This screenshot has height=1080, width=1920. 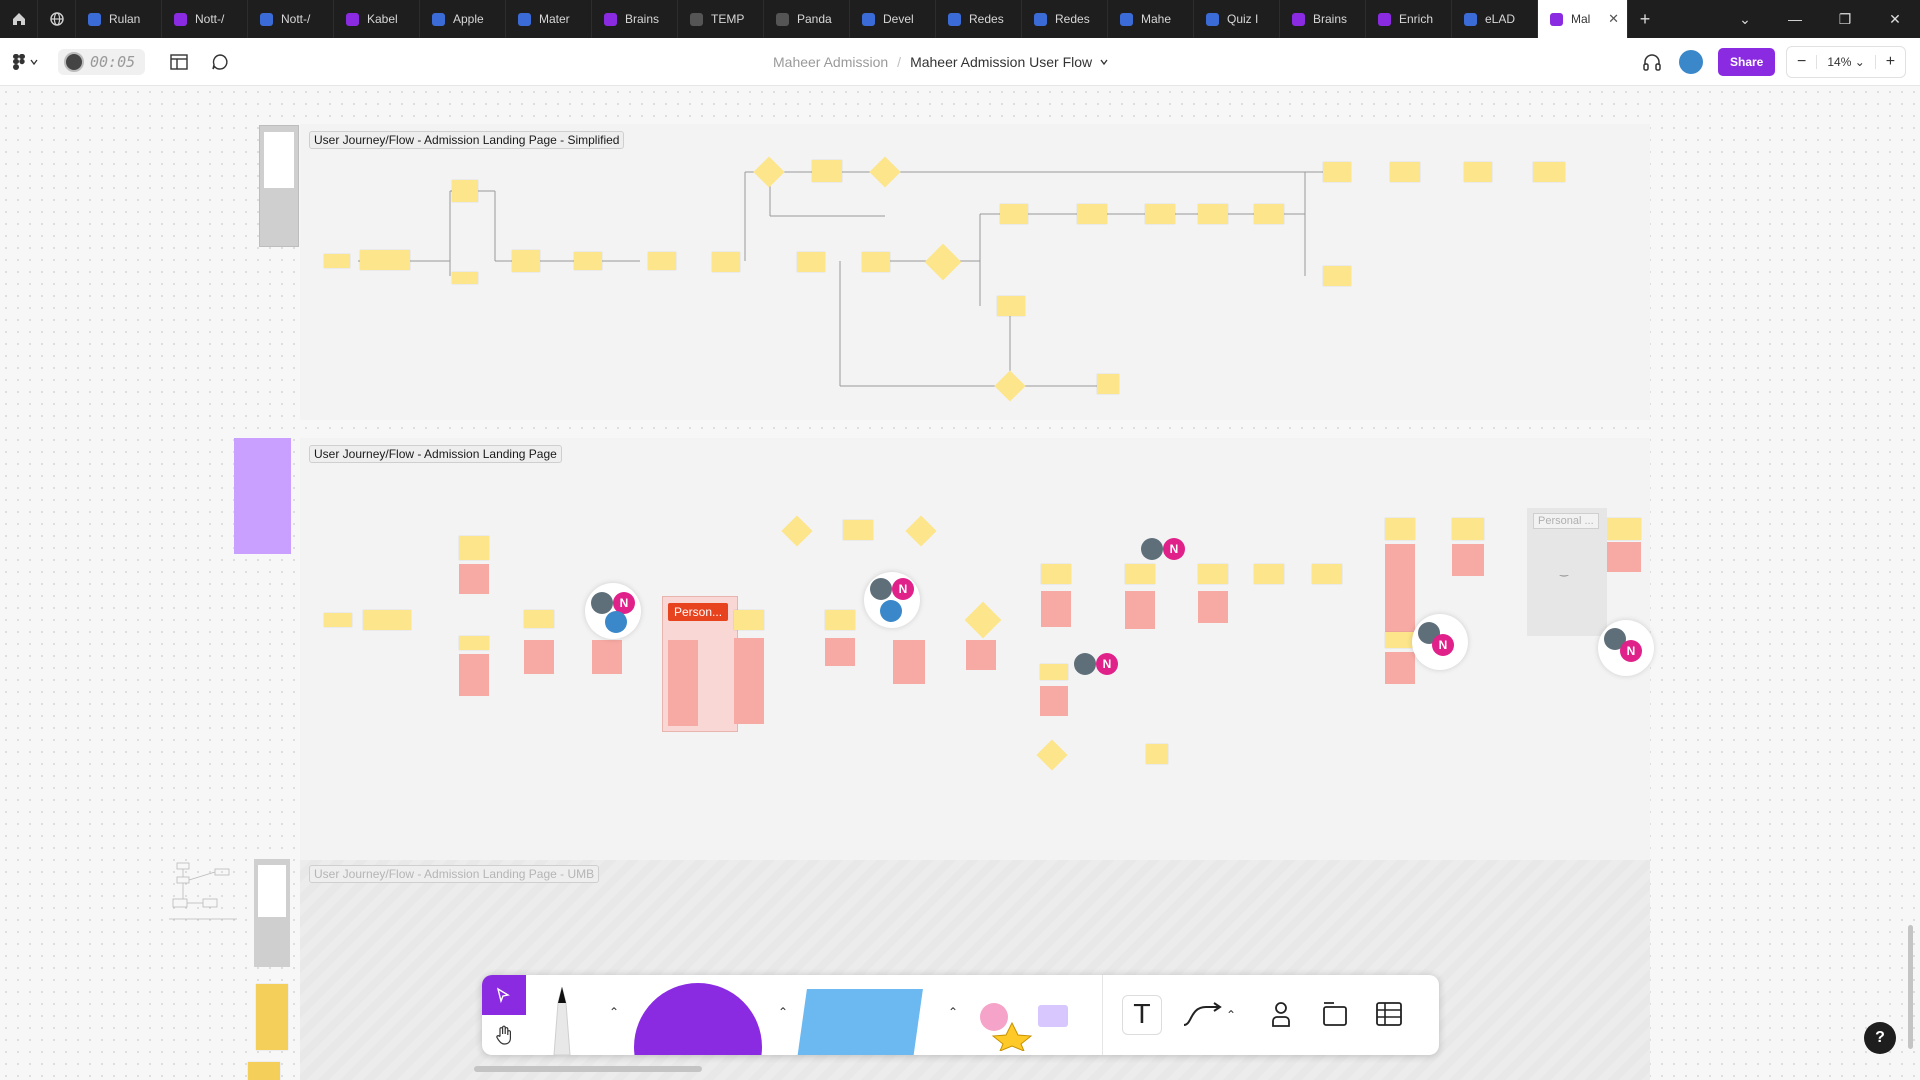 I want to click on stamp-icon, so click(x=1024, y=1023).